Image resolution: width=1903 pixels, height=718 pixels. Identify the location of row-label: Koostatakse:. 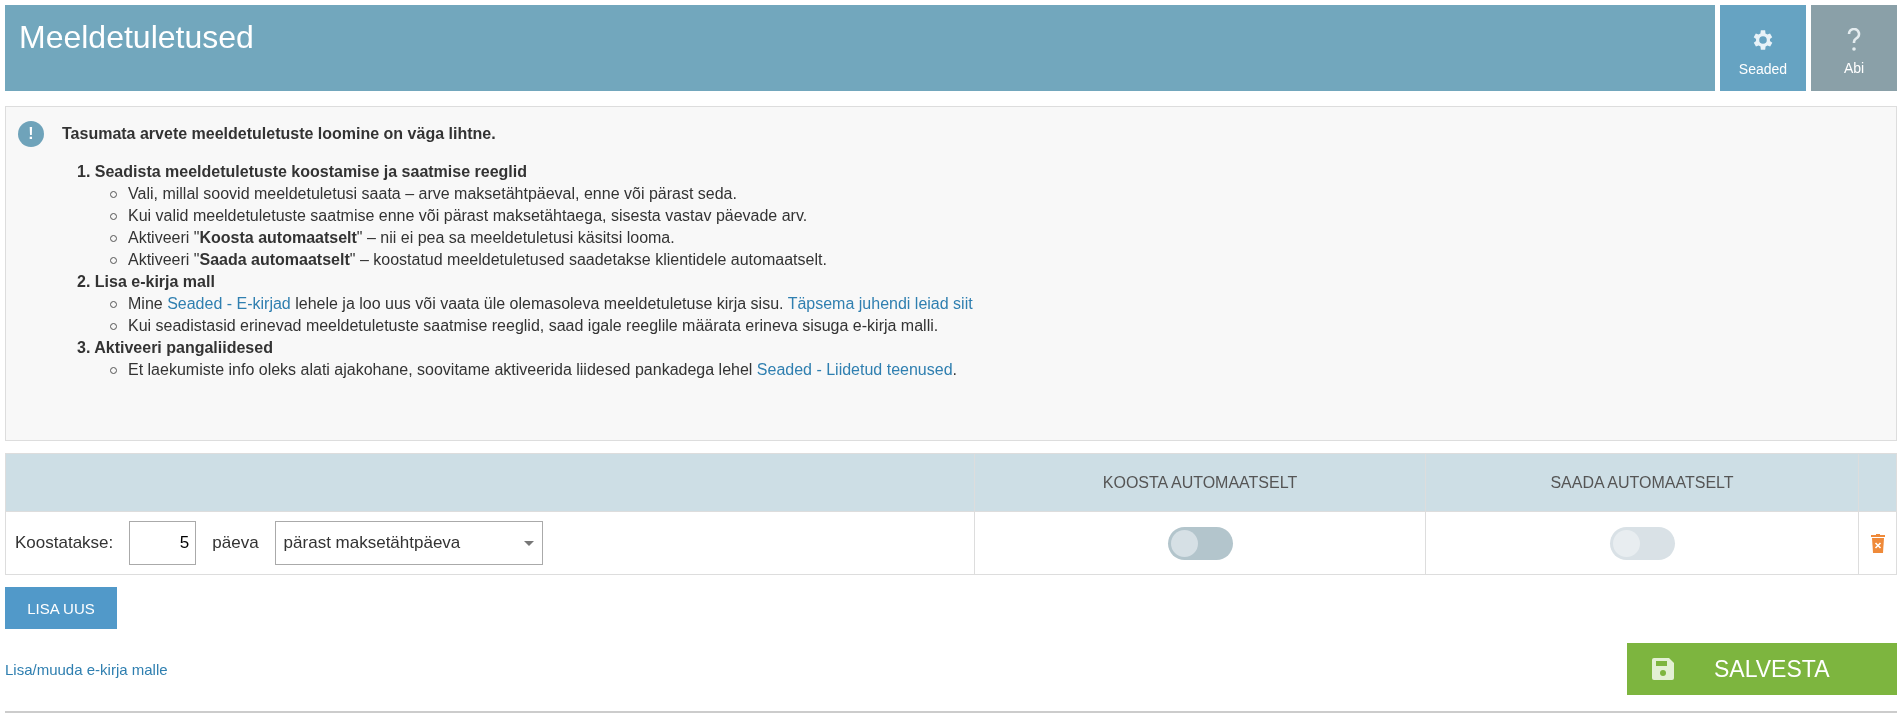
(64, 543).